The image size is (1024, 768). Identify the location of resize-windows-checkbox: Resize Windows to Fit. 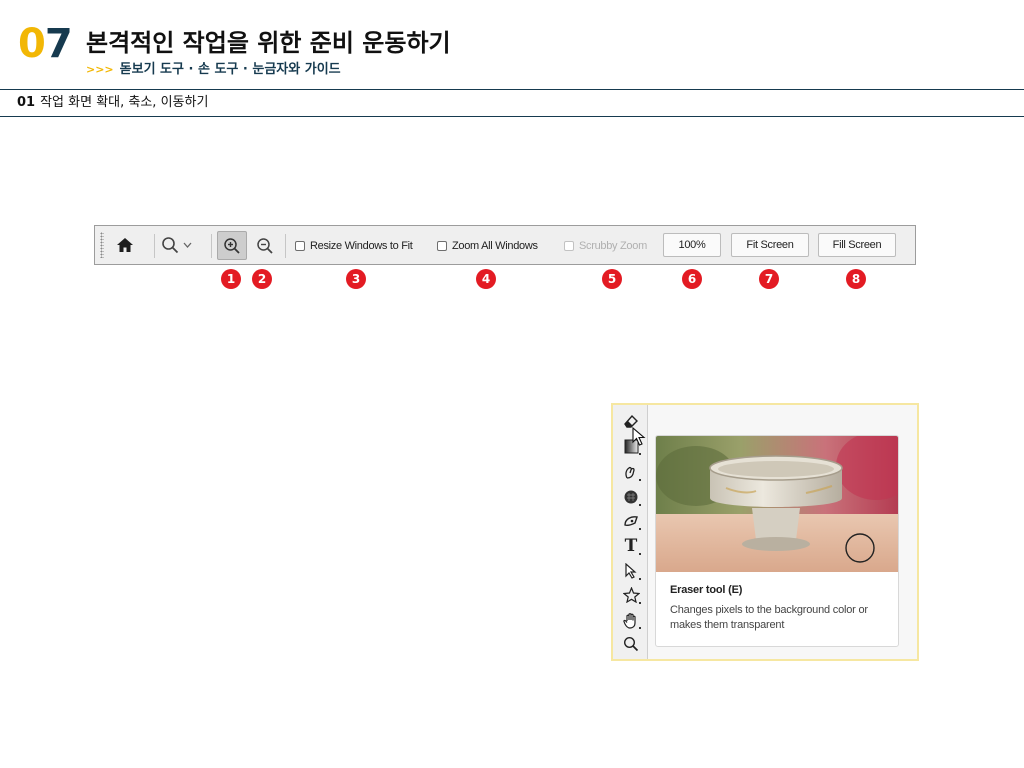
(354, 246).